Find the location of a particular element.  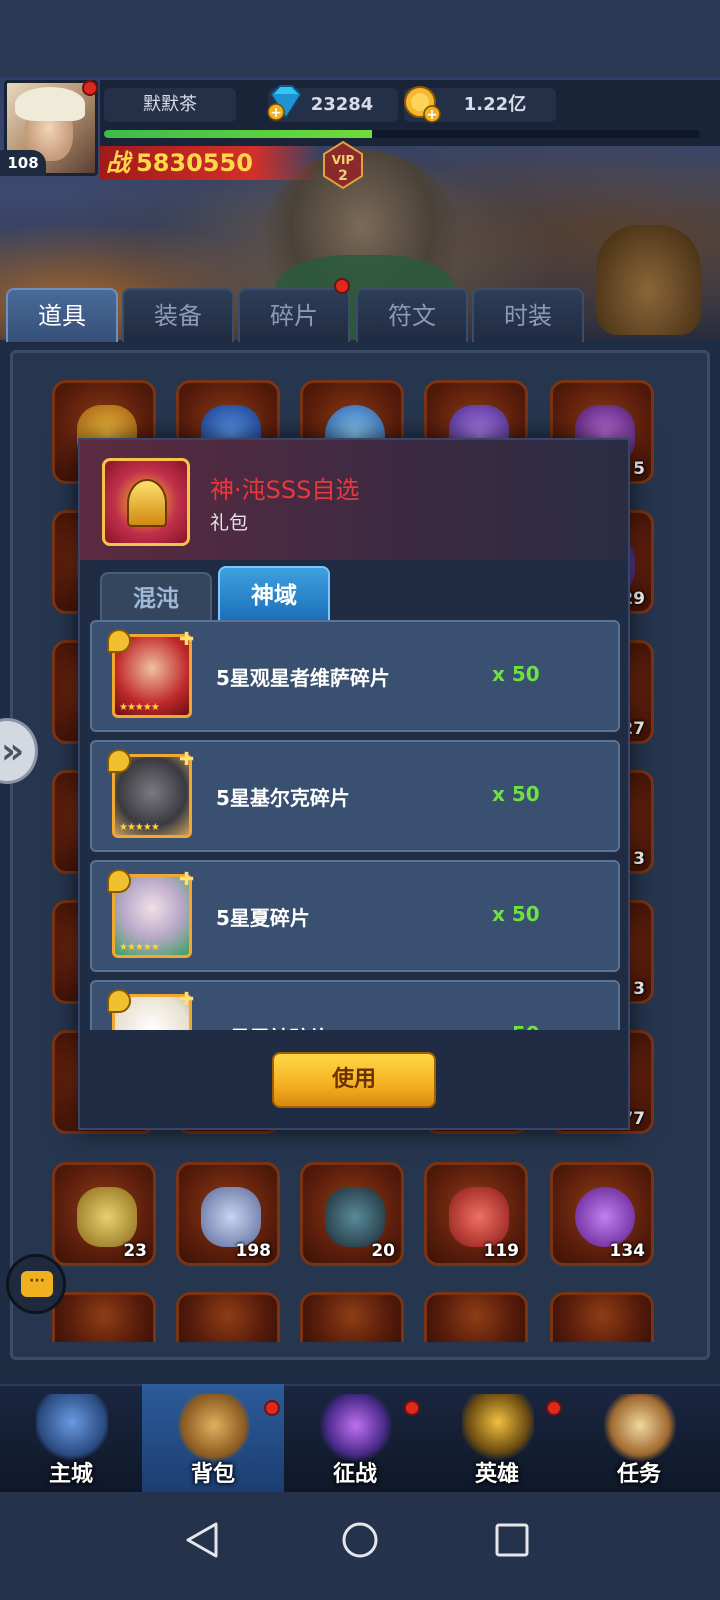

inventory-slot: 20 is located at coordinates (352, 1214).